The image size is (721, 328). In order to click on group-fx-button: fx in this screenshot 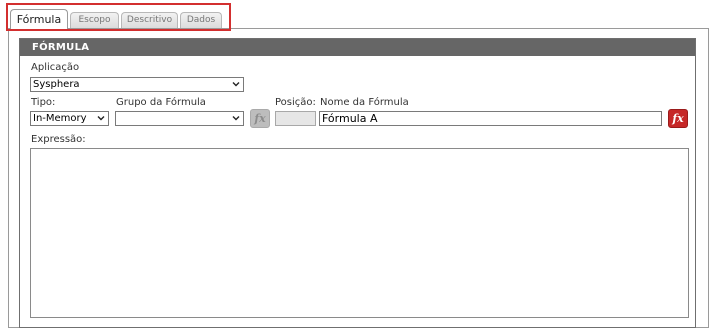, I will do `click(260, 118)`.